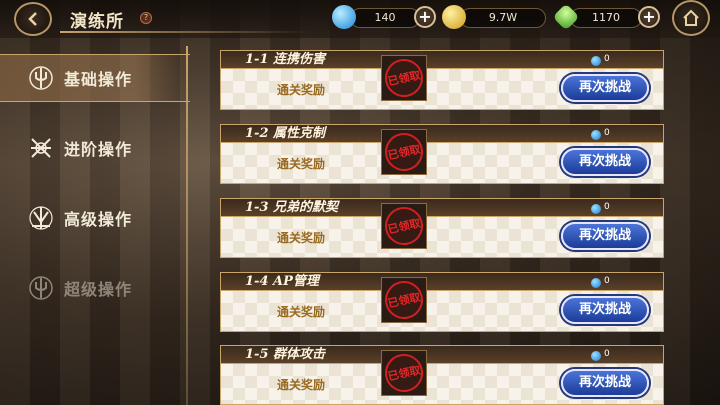 Image resolution: width=720 pixels, height=405 pixels. Describe the element at coordinates (98, 219) in the screenshot. I see `sidebar-item-label: 高级操作` at that location.